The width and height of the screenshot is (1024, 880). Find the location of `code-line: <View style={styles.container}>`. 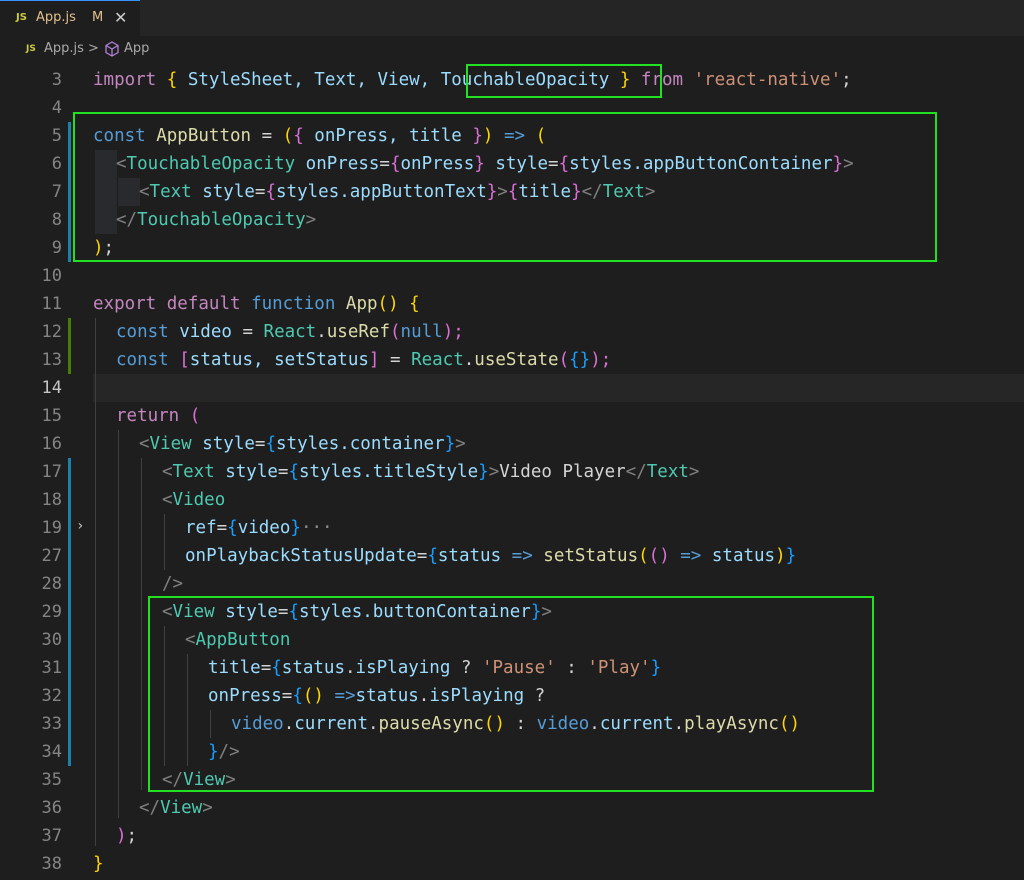

code-line: <View style={styles.container}> is located at coordinates (302, 444).